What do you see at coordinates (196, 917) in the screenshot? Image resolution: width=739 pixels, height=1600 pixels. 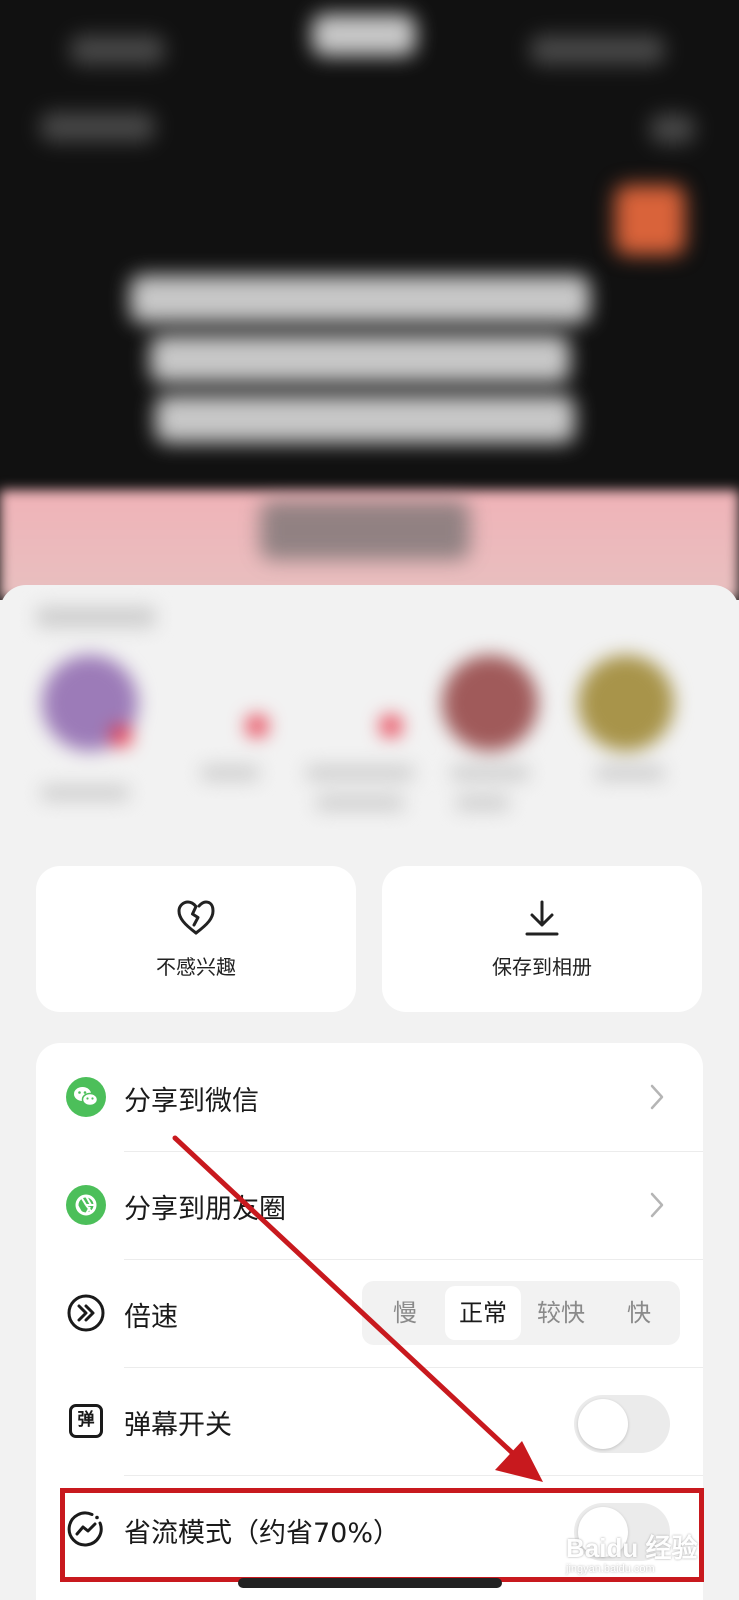 I see `broken-heart-icon` at bounding box center [196, 917].